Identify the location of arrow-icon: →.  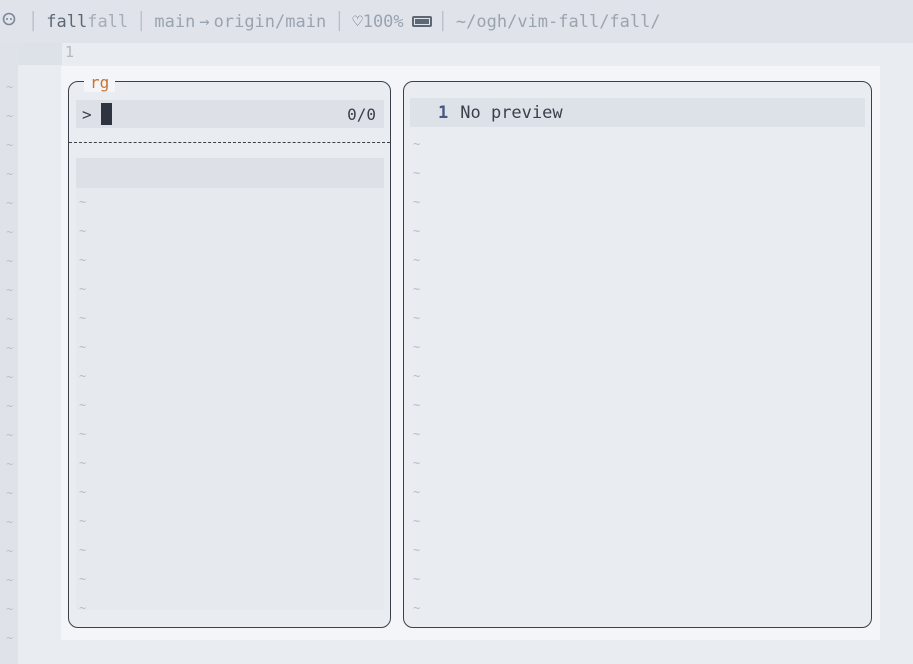
(204, 21).